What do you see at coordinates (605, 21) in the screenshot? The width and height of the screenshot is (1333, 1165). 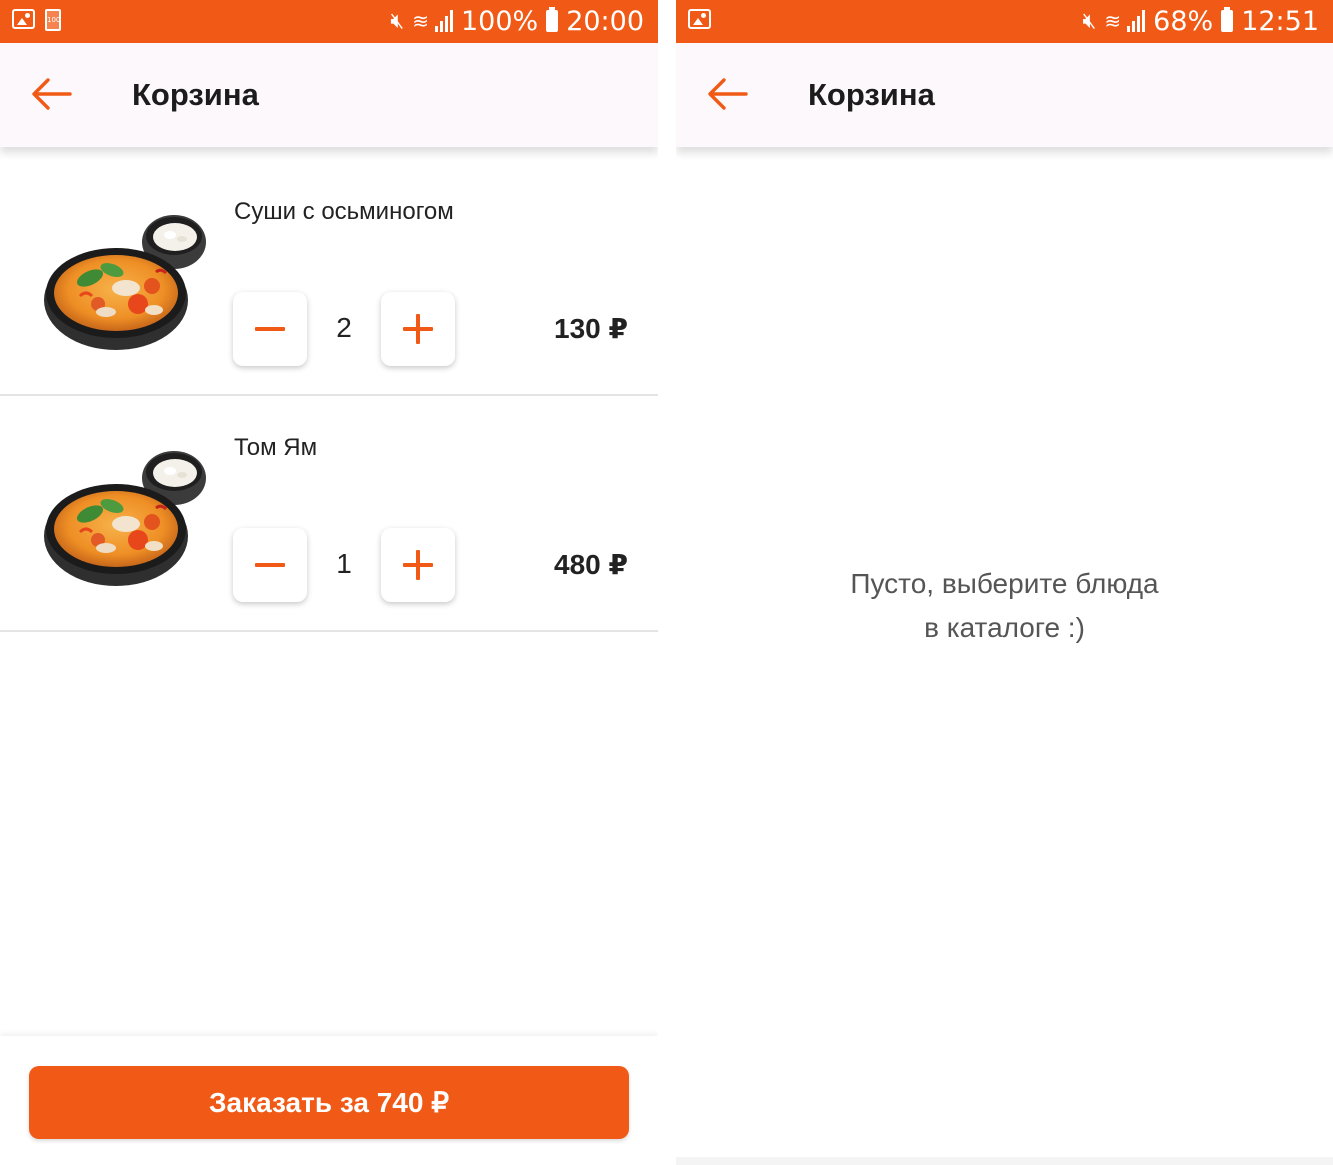 I see `clock: 20:00` at bounding box center [605, 21].